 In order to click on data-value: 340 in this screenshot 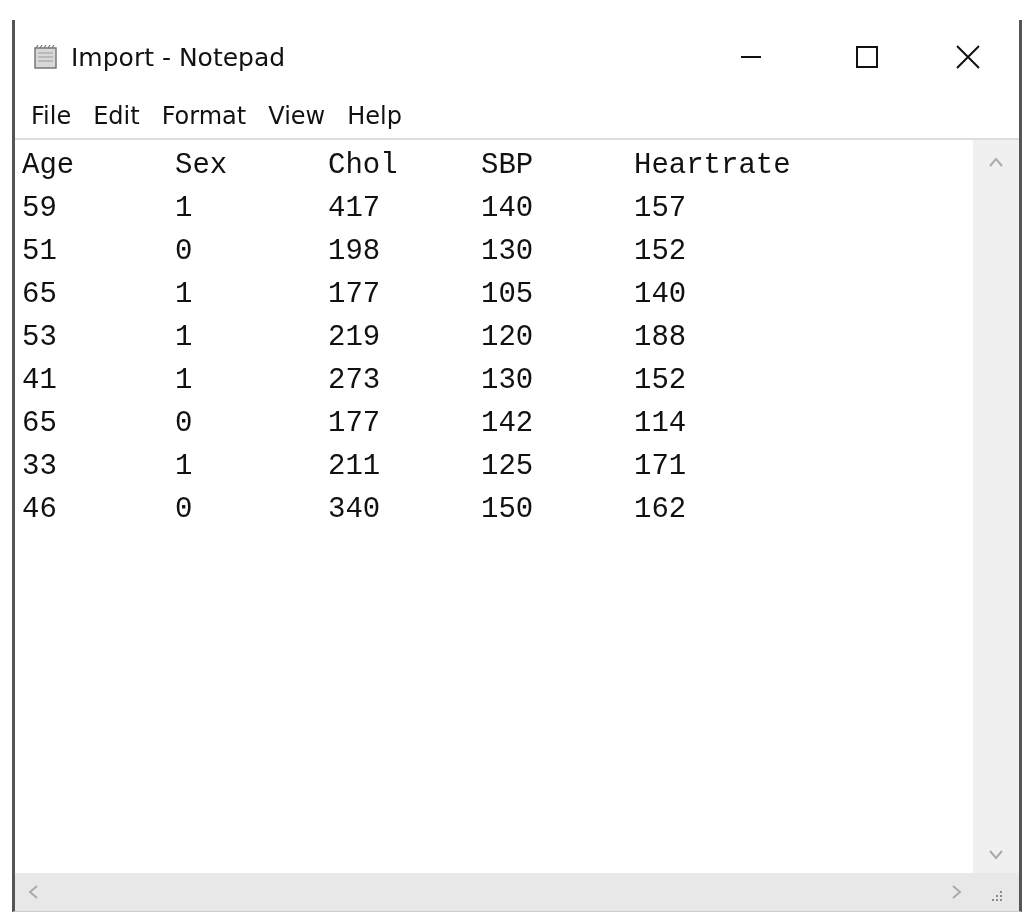, I will do `click(355, 509)`.